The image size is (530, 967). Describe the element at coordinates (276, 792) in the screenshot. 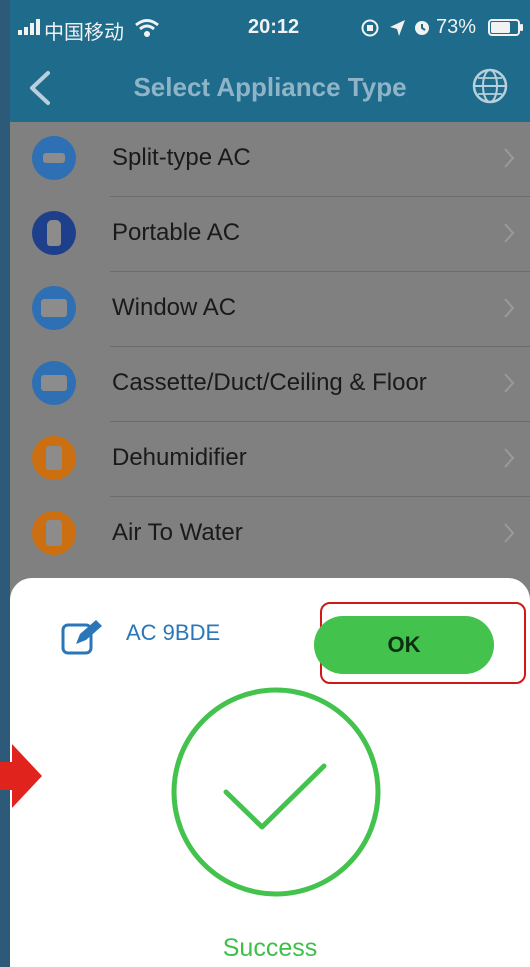

I see `success-checkmark-icon` at that location.